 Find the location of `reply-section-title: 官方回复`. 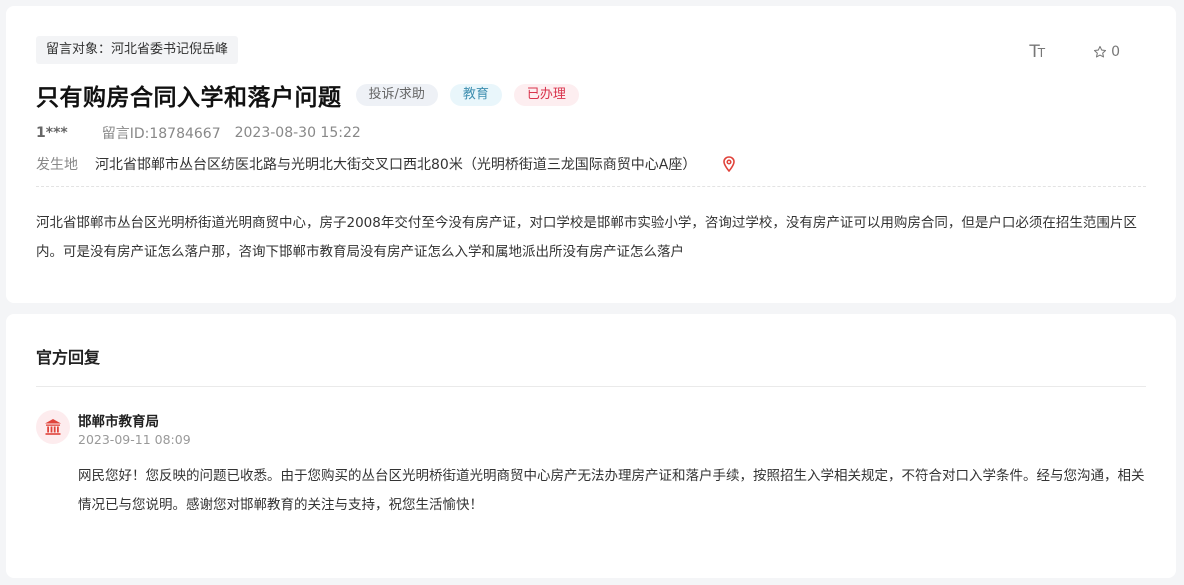

reply-section-title: 官方回复 is located at coordinates (68, 357).